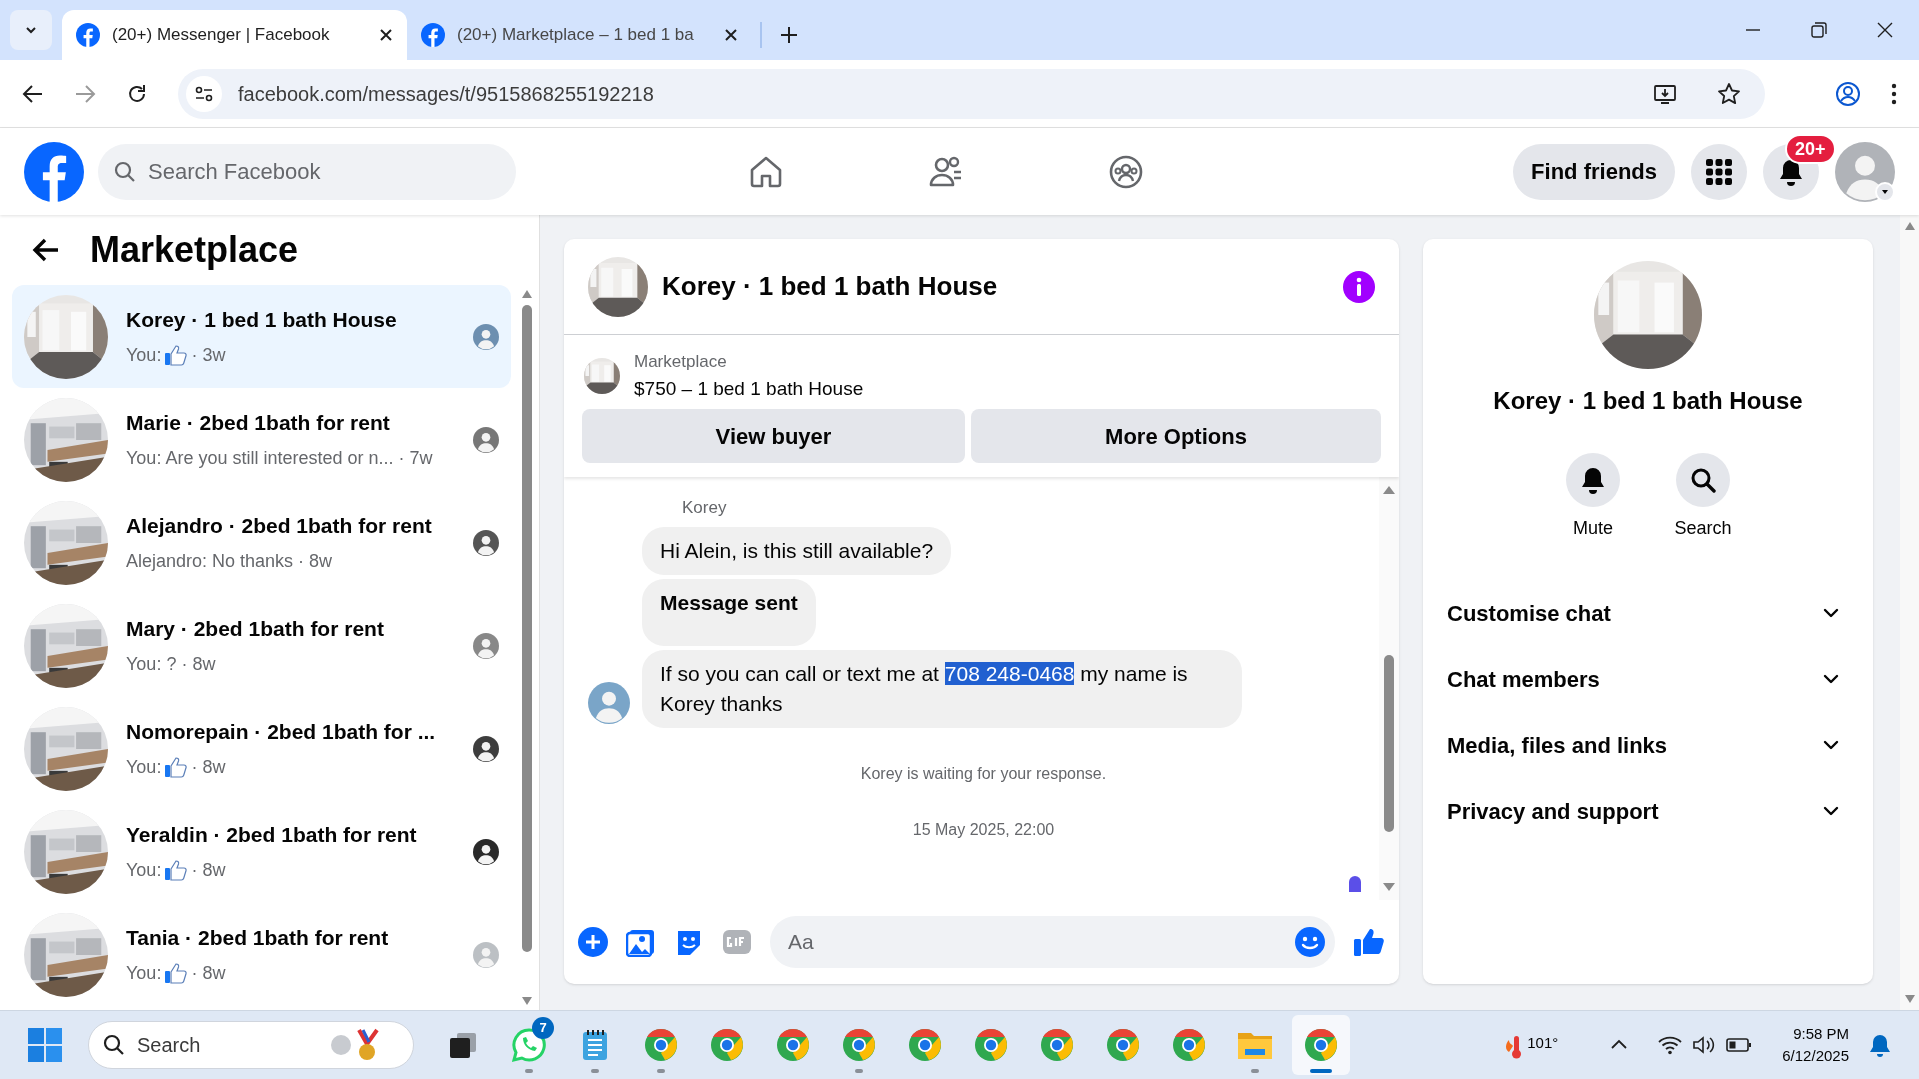 The image size is (1919, 1079). Describe the element at coordinates (1739, 1045) in the screenshot. I see `battery-icon` at that location.